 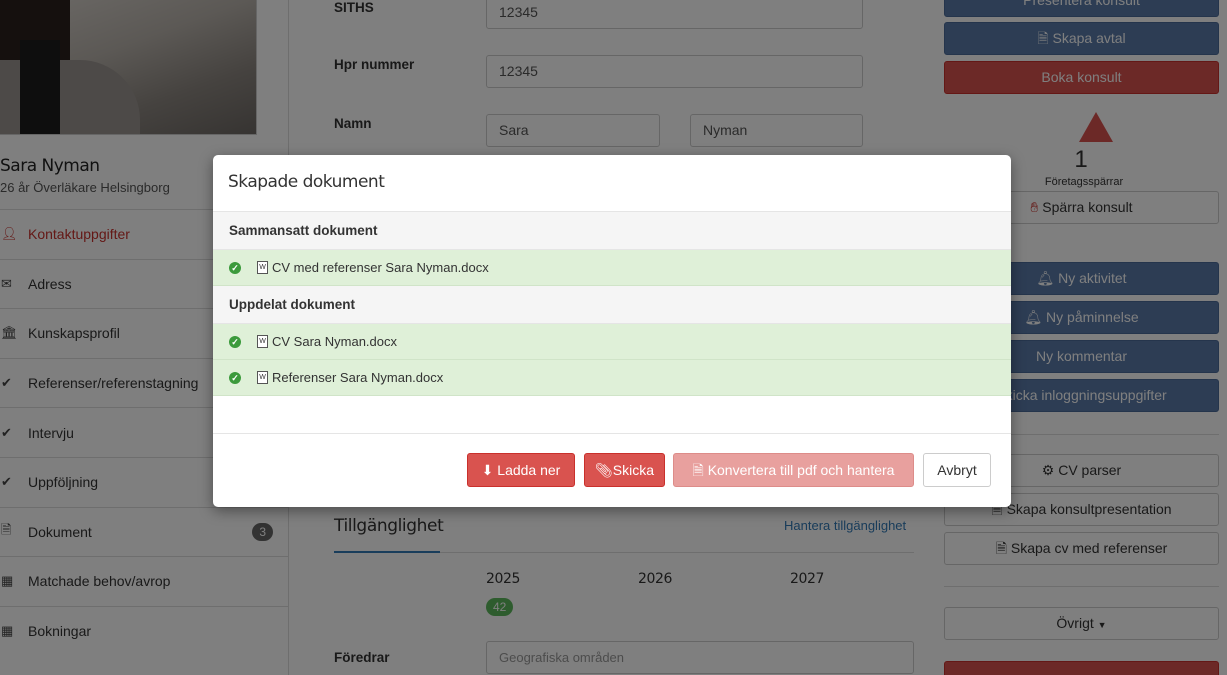 I want to click on document-row: ✓ W CV med referenser Sara Nyman.docx, so click(x=612, y=268).